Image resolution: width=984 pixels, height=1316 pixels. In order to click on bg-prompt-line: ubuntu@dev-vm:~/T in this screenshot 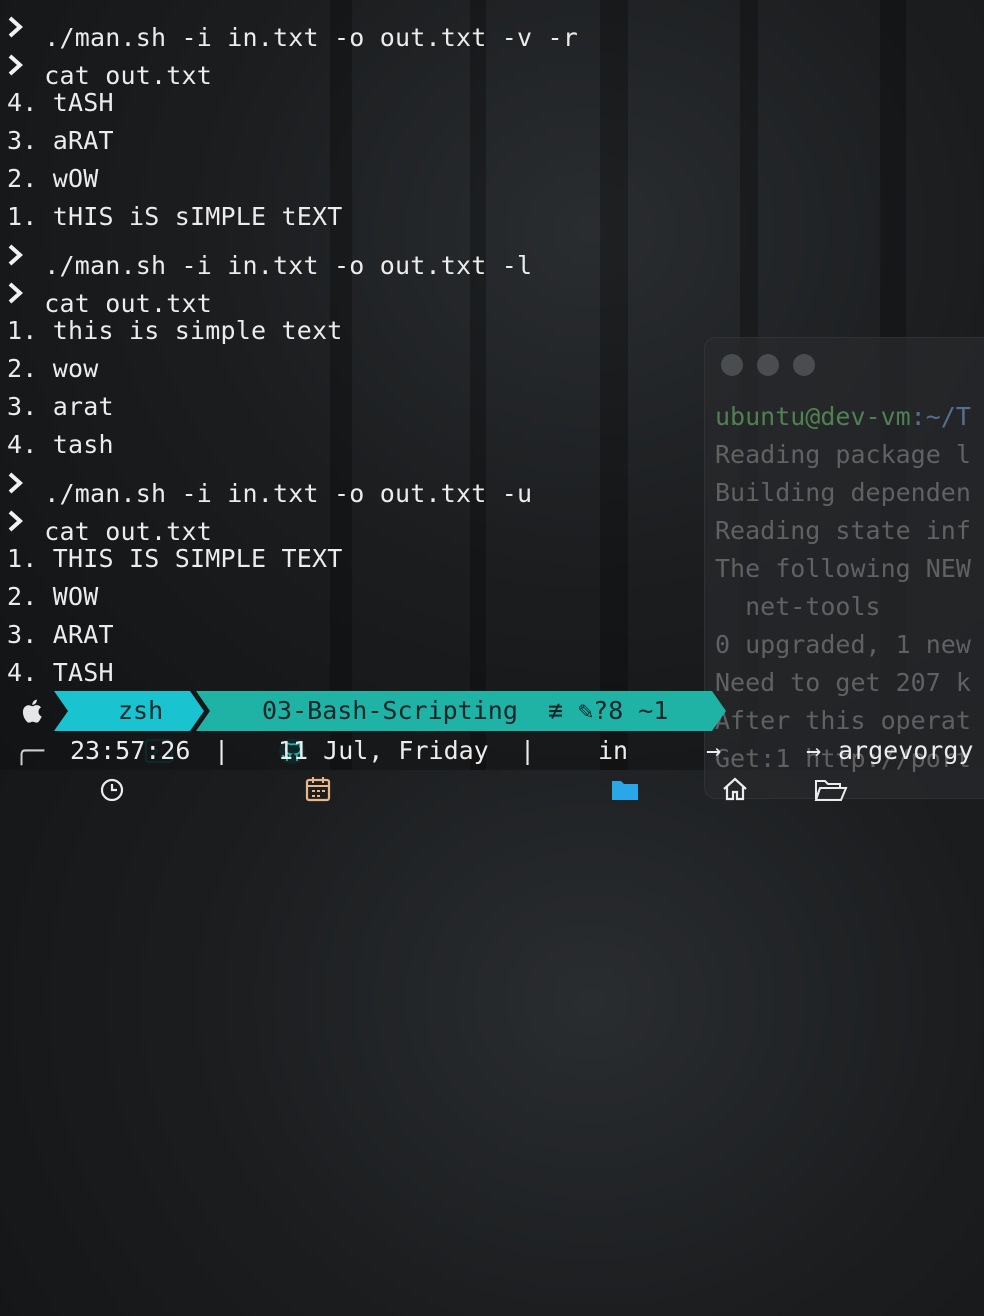, I will do `click(843, 416)`.